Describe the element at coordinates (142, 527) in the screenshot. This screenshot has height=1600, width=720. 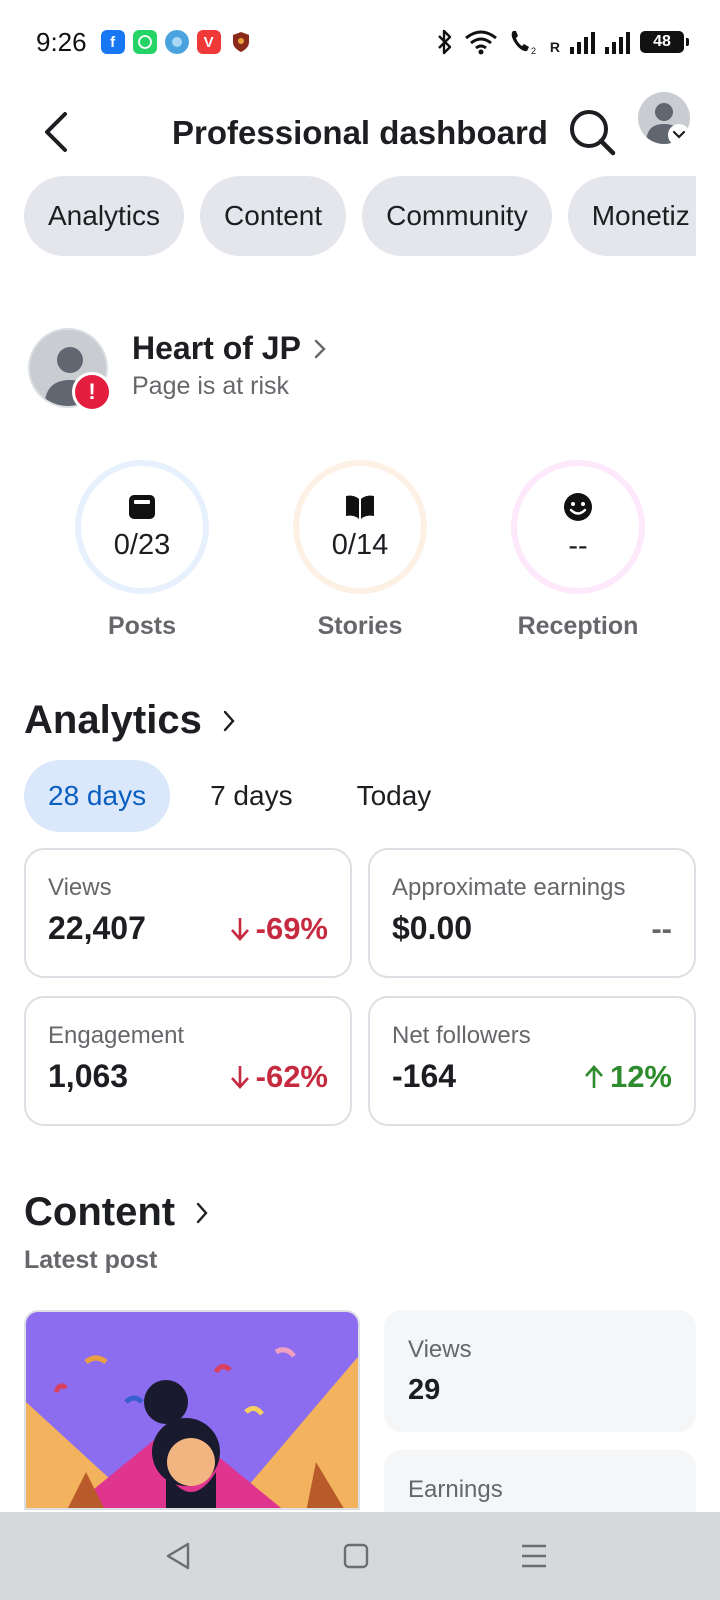
I see `posts-ring: 0/23` at that location.